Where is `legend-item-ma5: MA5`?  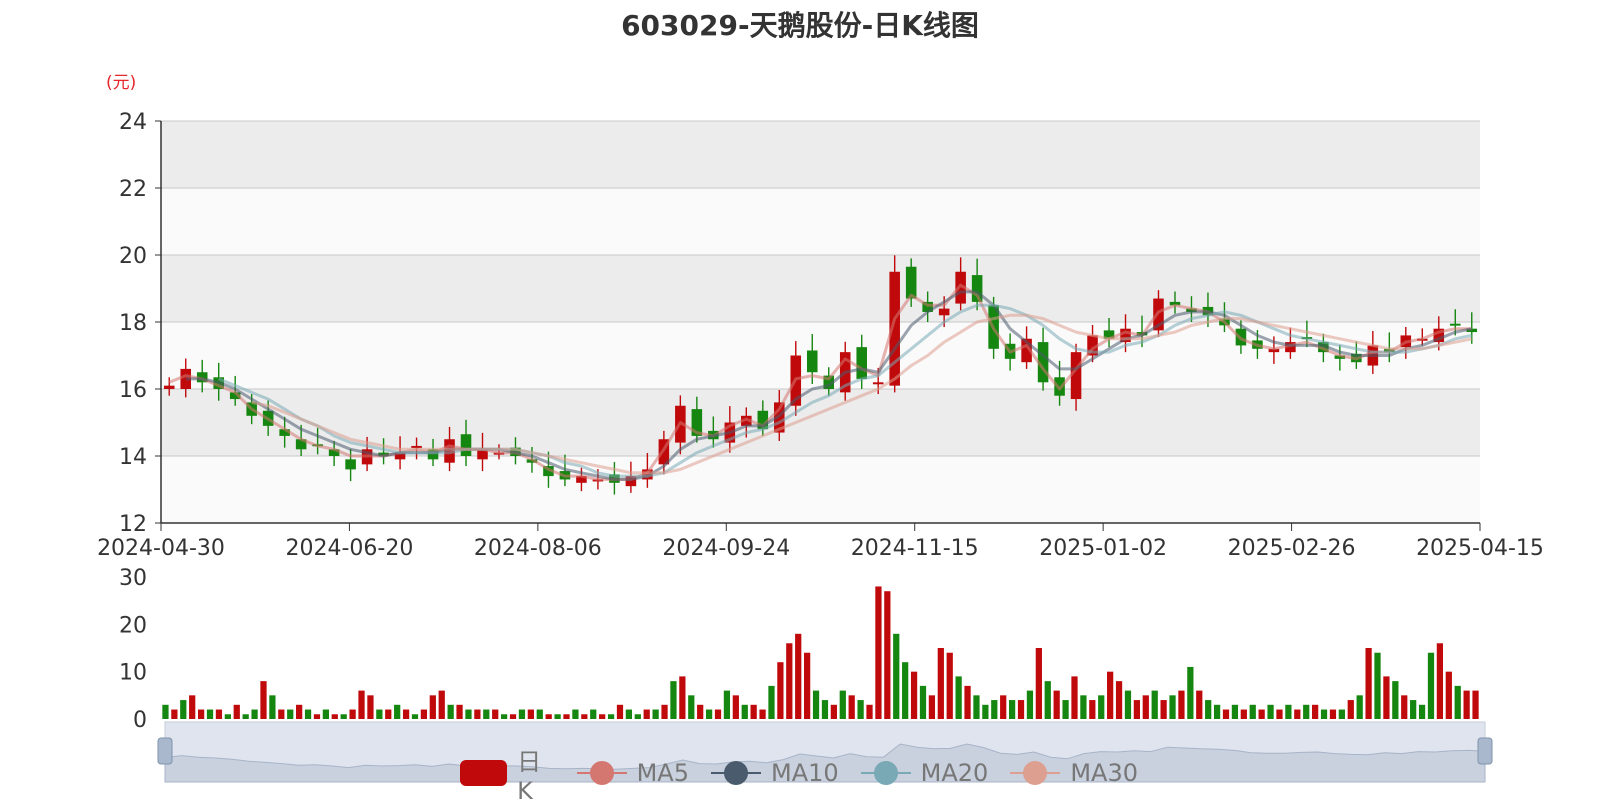 legend-item-ma5: MA5 is located at coordinates (632, 773).